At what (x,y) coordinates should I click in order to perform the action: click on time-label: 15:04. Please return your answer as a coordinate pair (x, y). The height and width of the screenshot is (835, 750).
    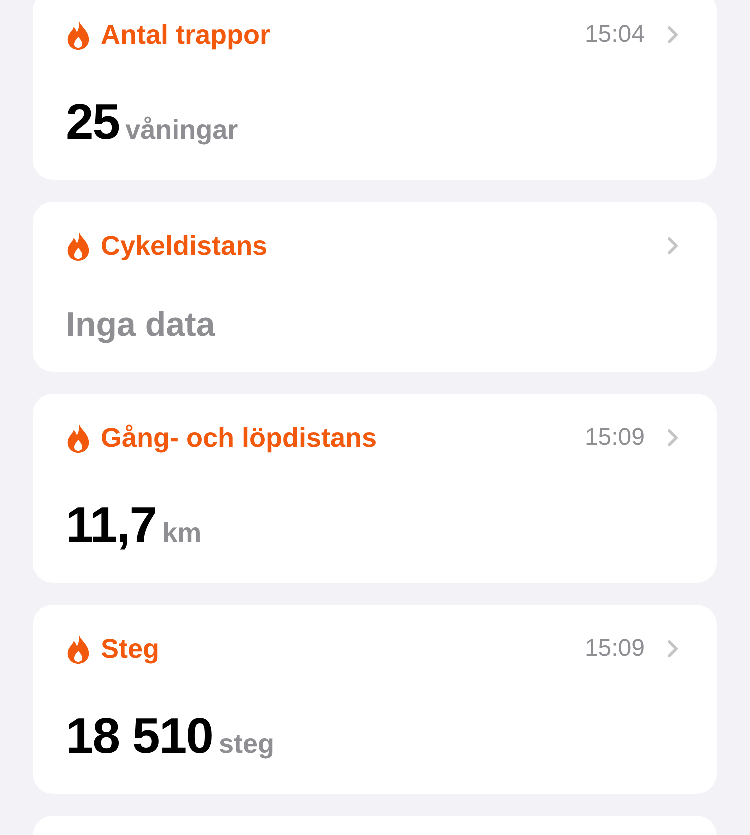
    Looking at the image, I should click on (614, 35).